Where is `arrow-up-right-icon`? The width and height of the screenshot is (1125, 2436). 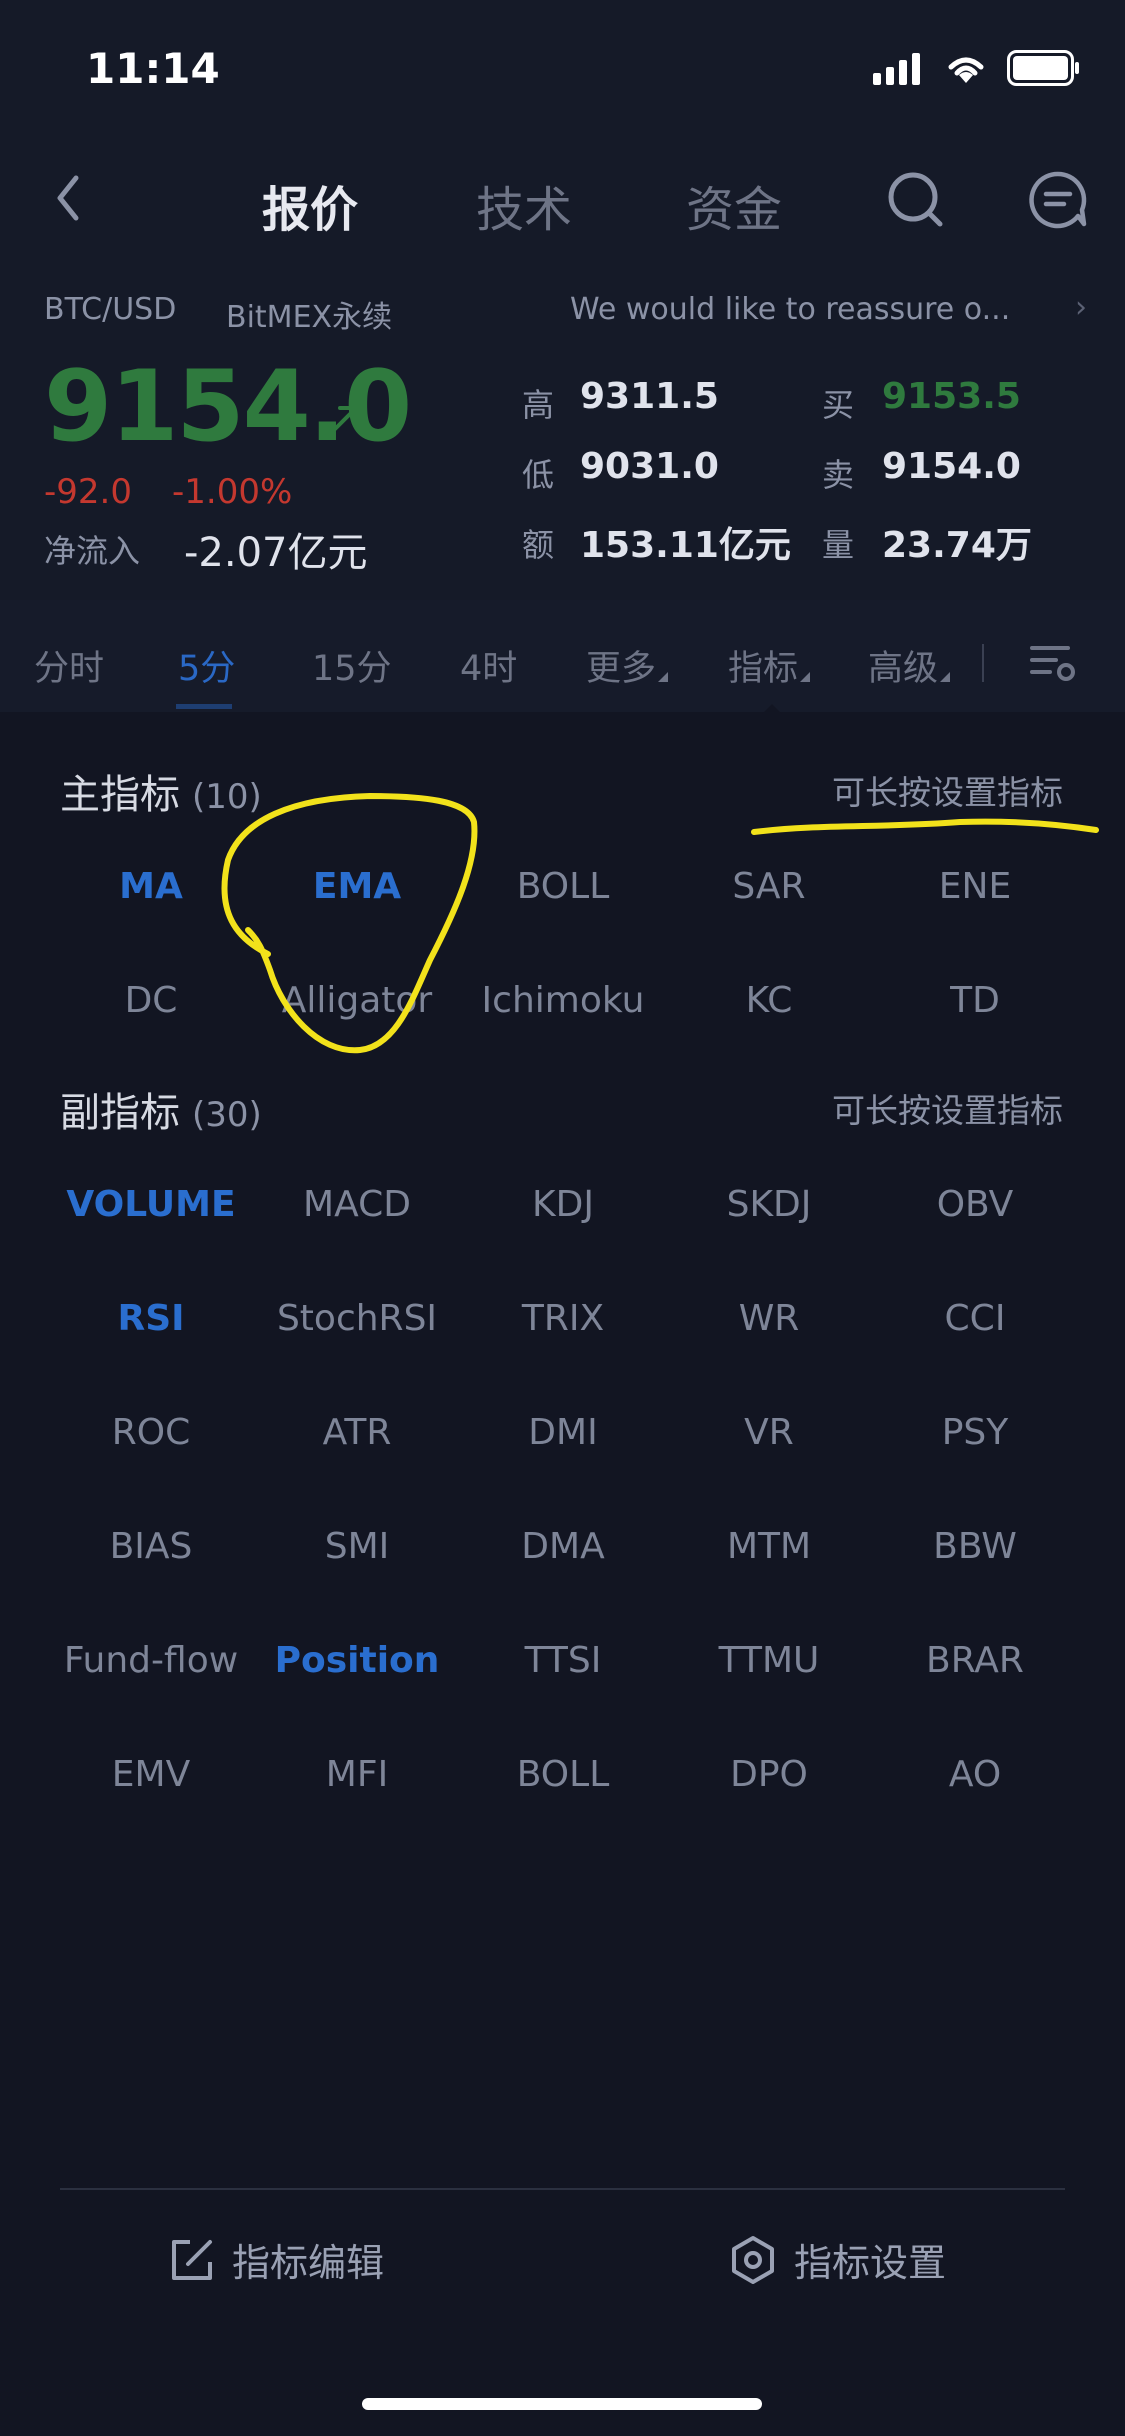 arrow-up-right-icon is located at coordinates (345, 419).